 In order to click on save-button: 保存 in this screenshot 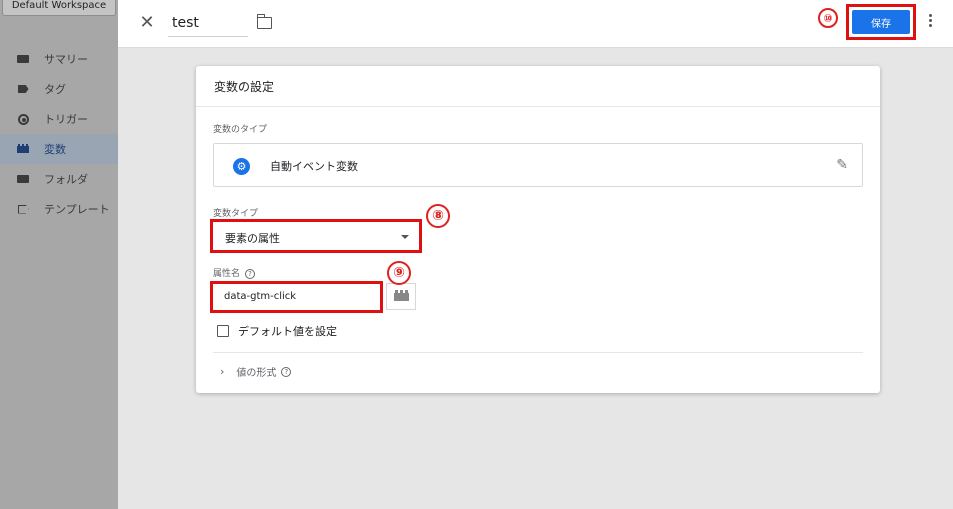, I will do `click(881, 22)`.